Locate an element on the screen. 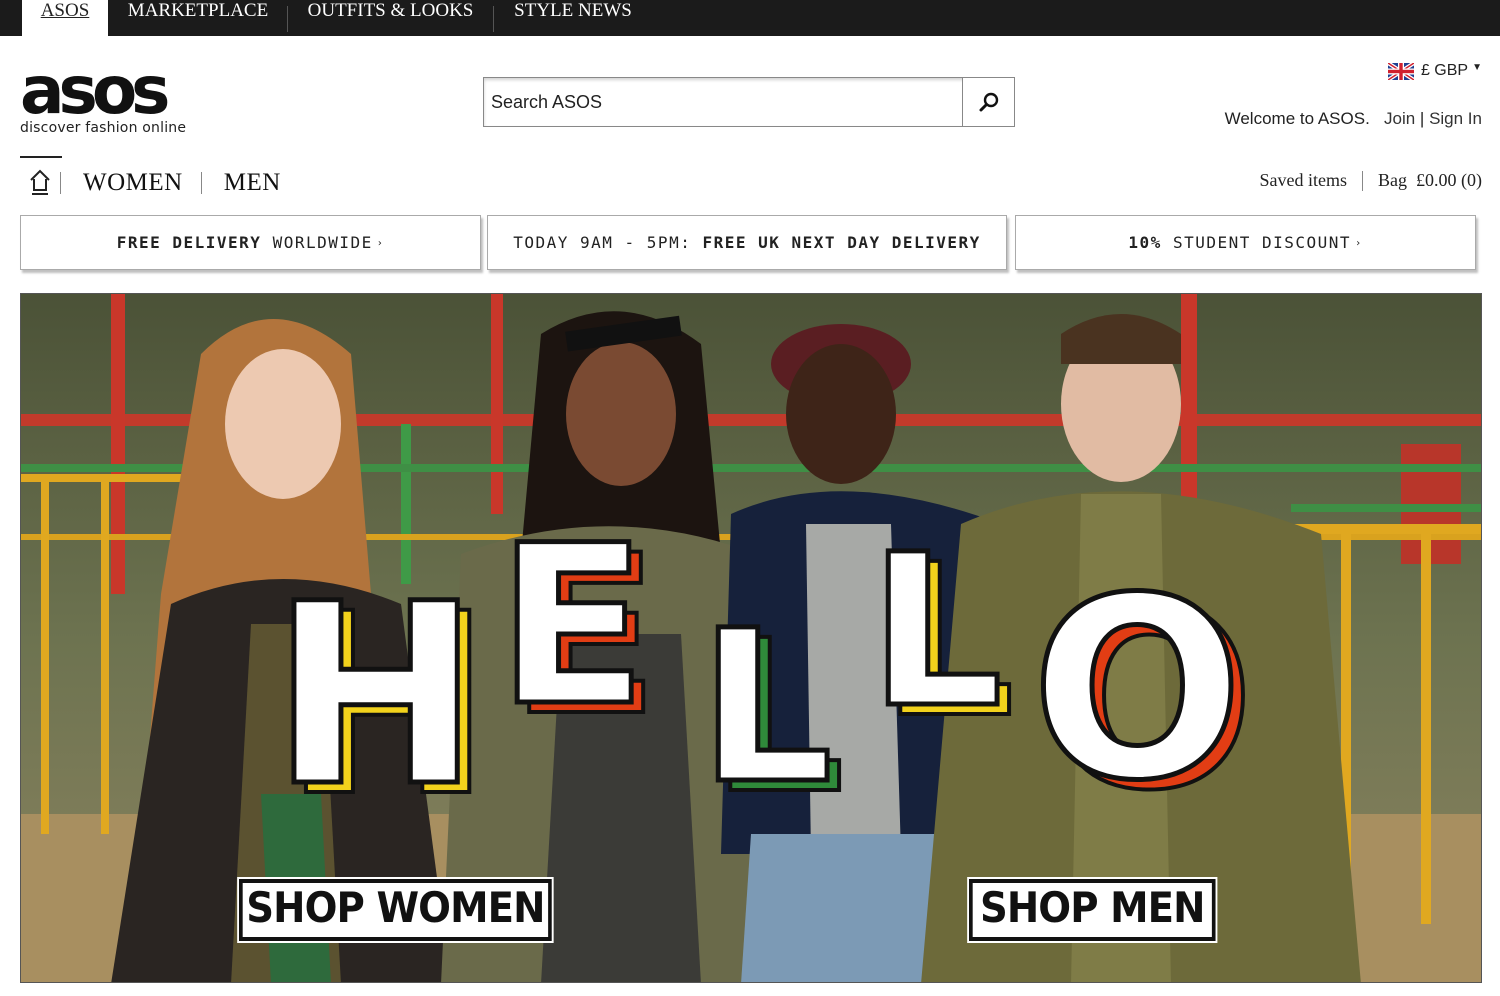  tab-asos: ASOS is located at coordinates (65, 18).